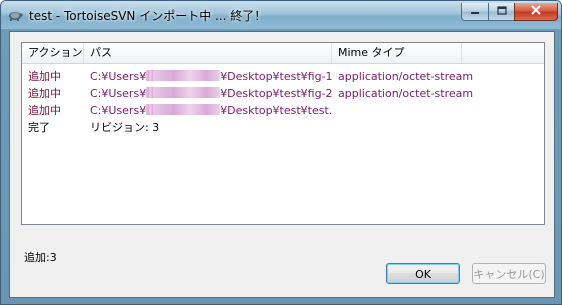  What do you see at coordinates (423, 273) in the screenshot?
I see `ok-button: OK` at bounding box center [423, 273].